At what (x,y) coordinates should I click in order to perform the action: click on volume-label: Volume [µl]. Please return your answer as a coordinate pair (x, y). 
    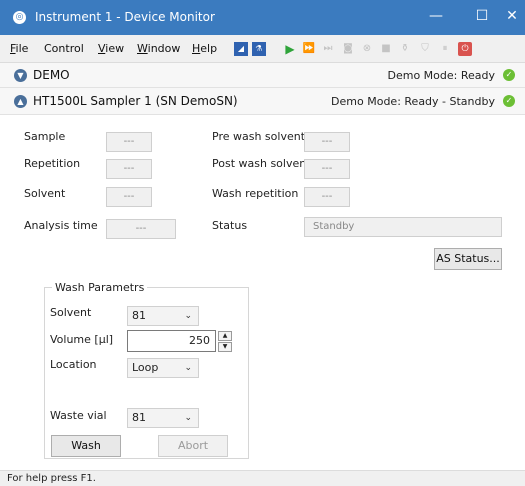
    Looking at the image, I should click on (82, 339).